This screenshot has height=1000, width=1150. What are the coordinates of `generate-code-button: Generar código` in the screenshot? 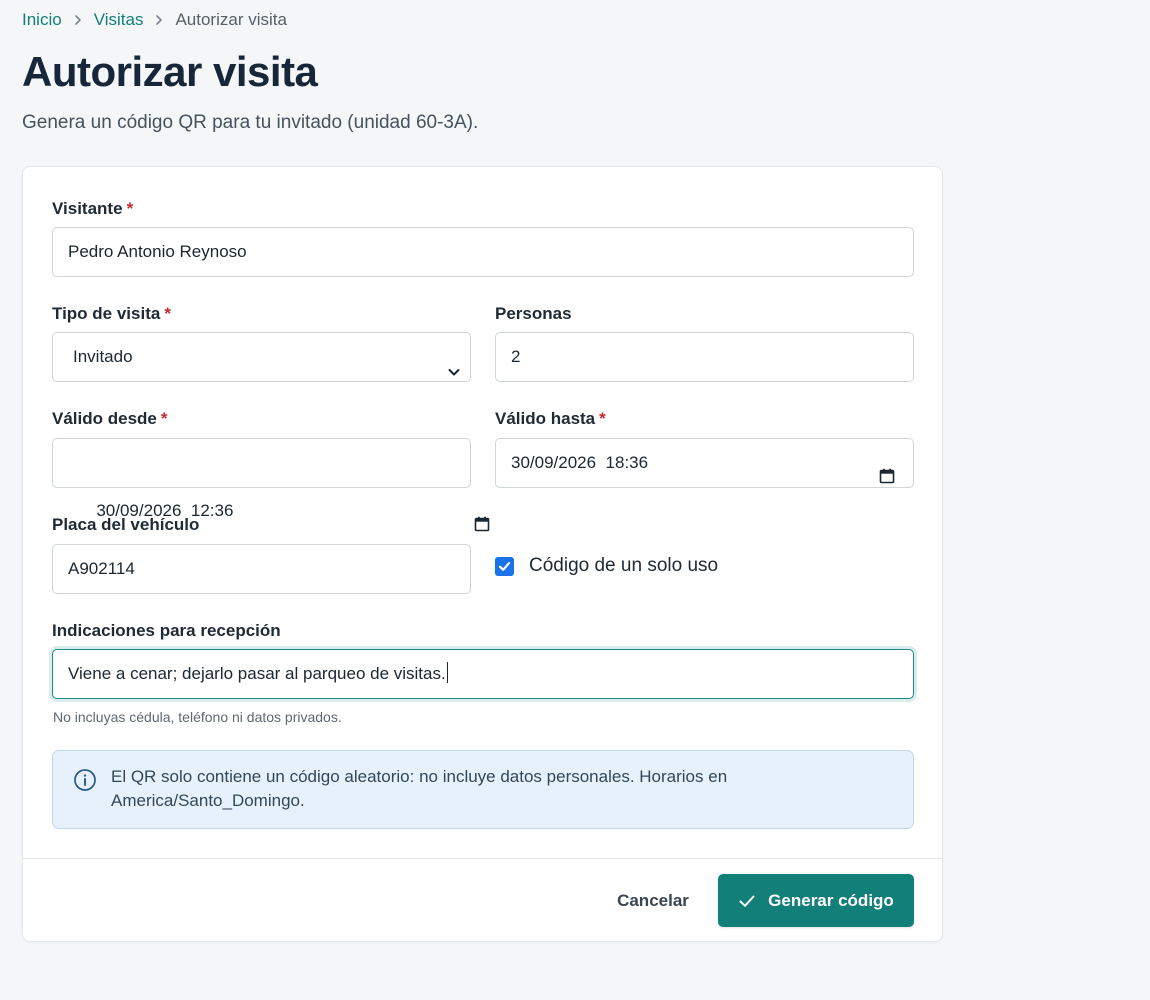 It's located at (816, 900).